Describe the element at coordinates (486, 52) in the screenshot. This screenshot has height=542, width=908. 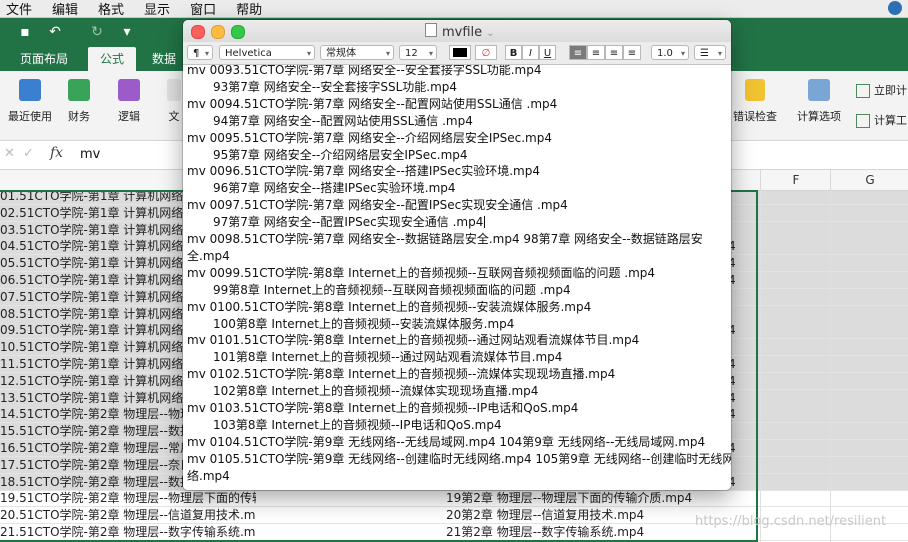
I see `highlight-color-button: ∅` at that location.